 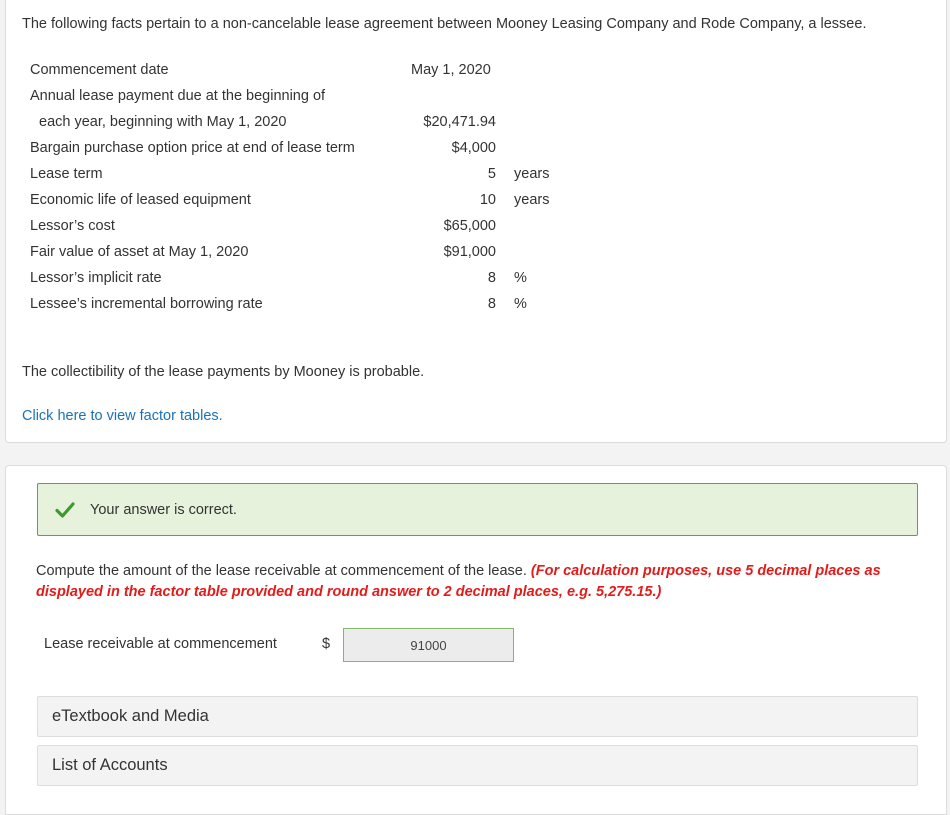 I want to click on currency-symbol: $, so click(x=326, y=644).